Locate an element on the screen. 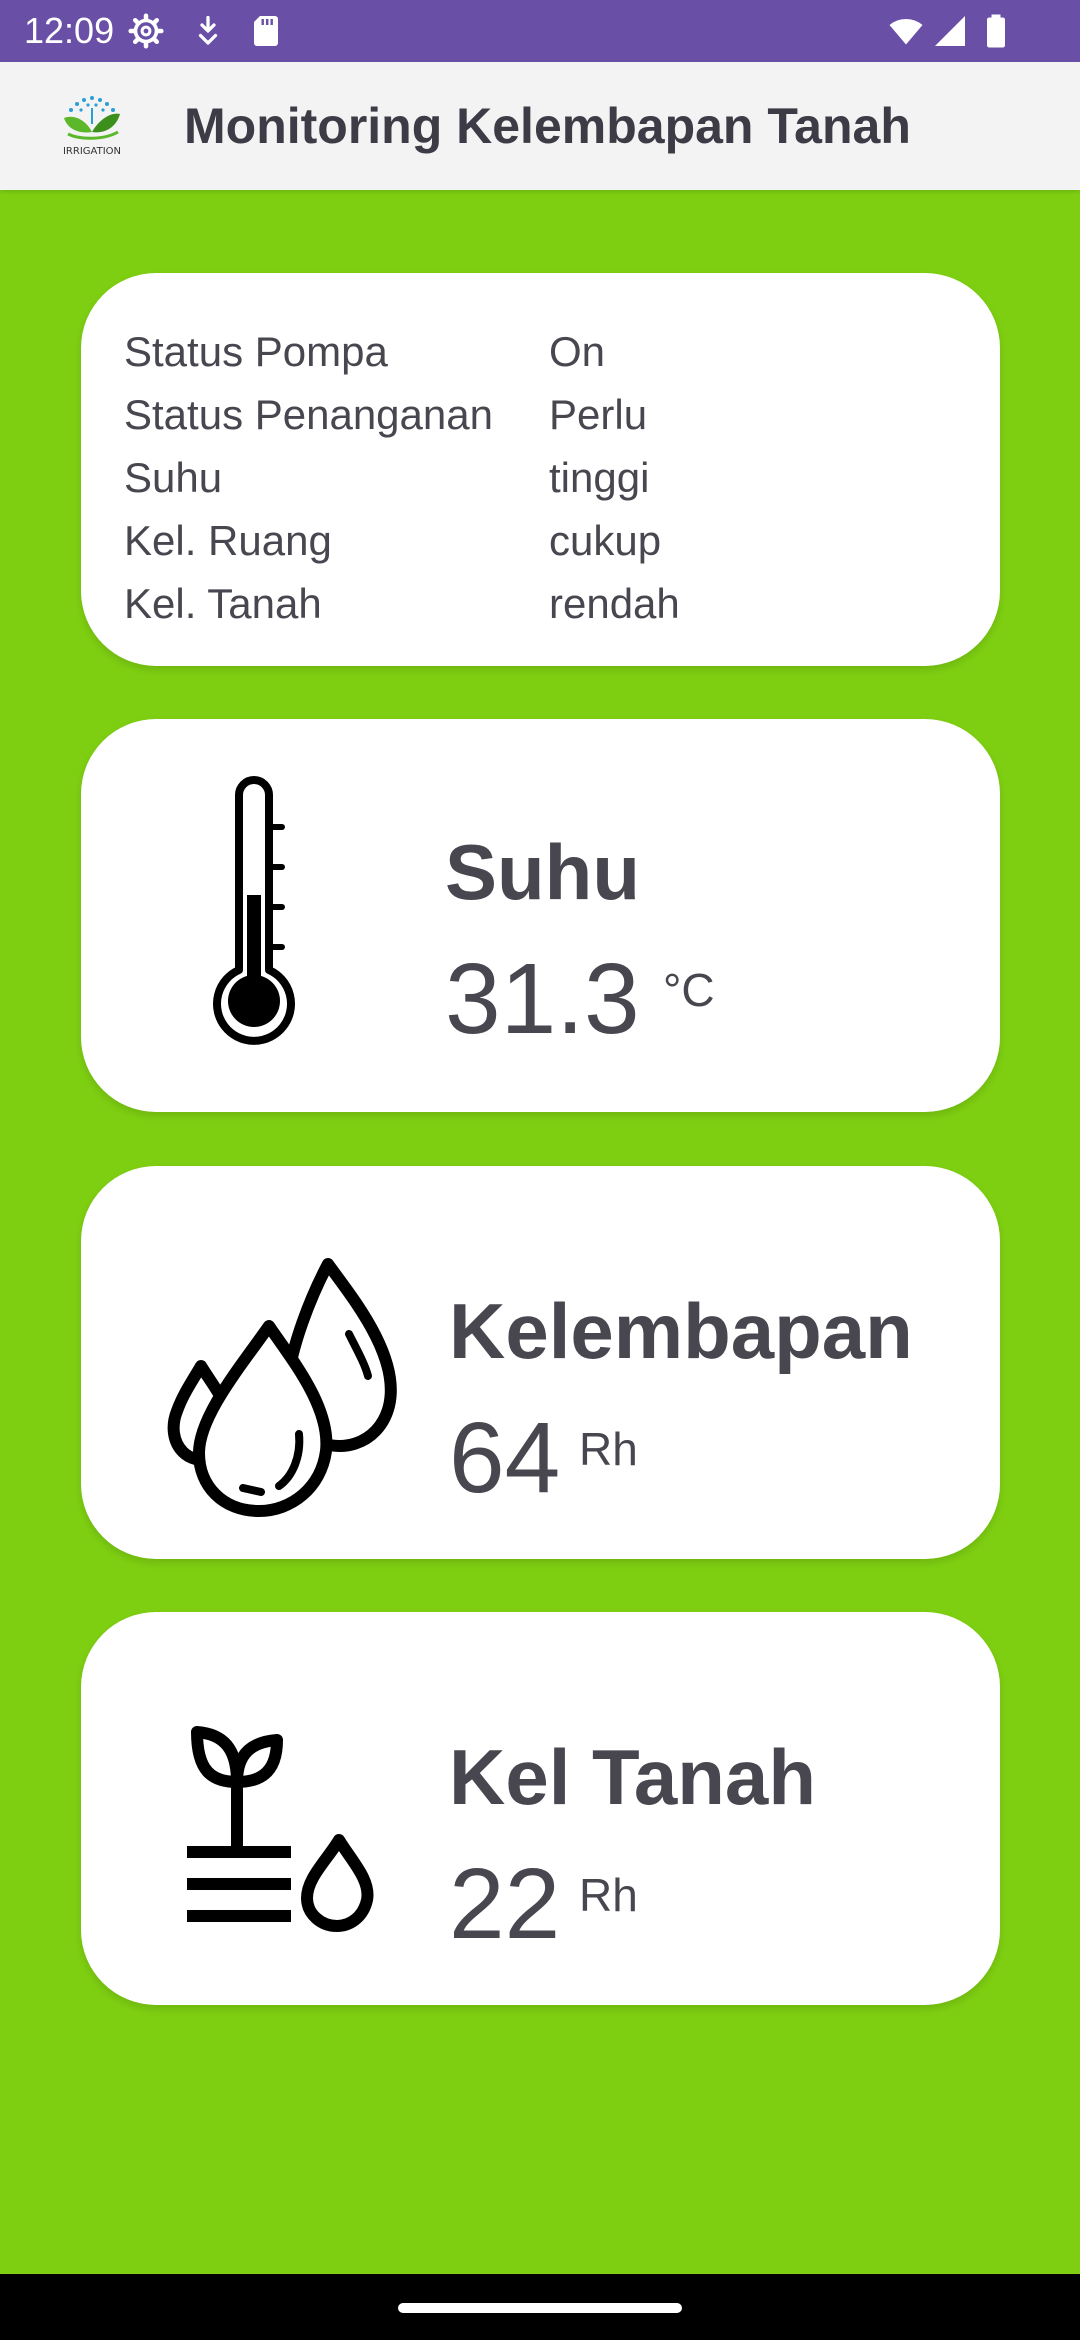 The height and width of the screenshot is (2340, 1080). signal-icon is located at coordinates (950, 31).